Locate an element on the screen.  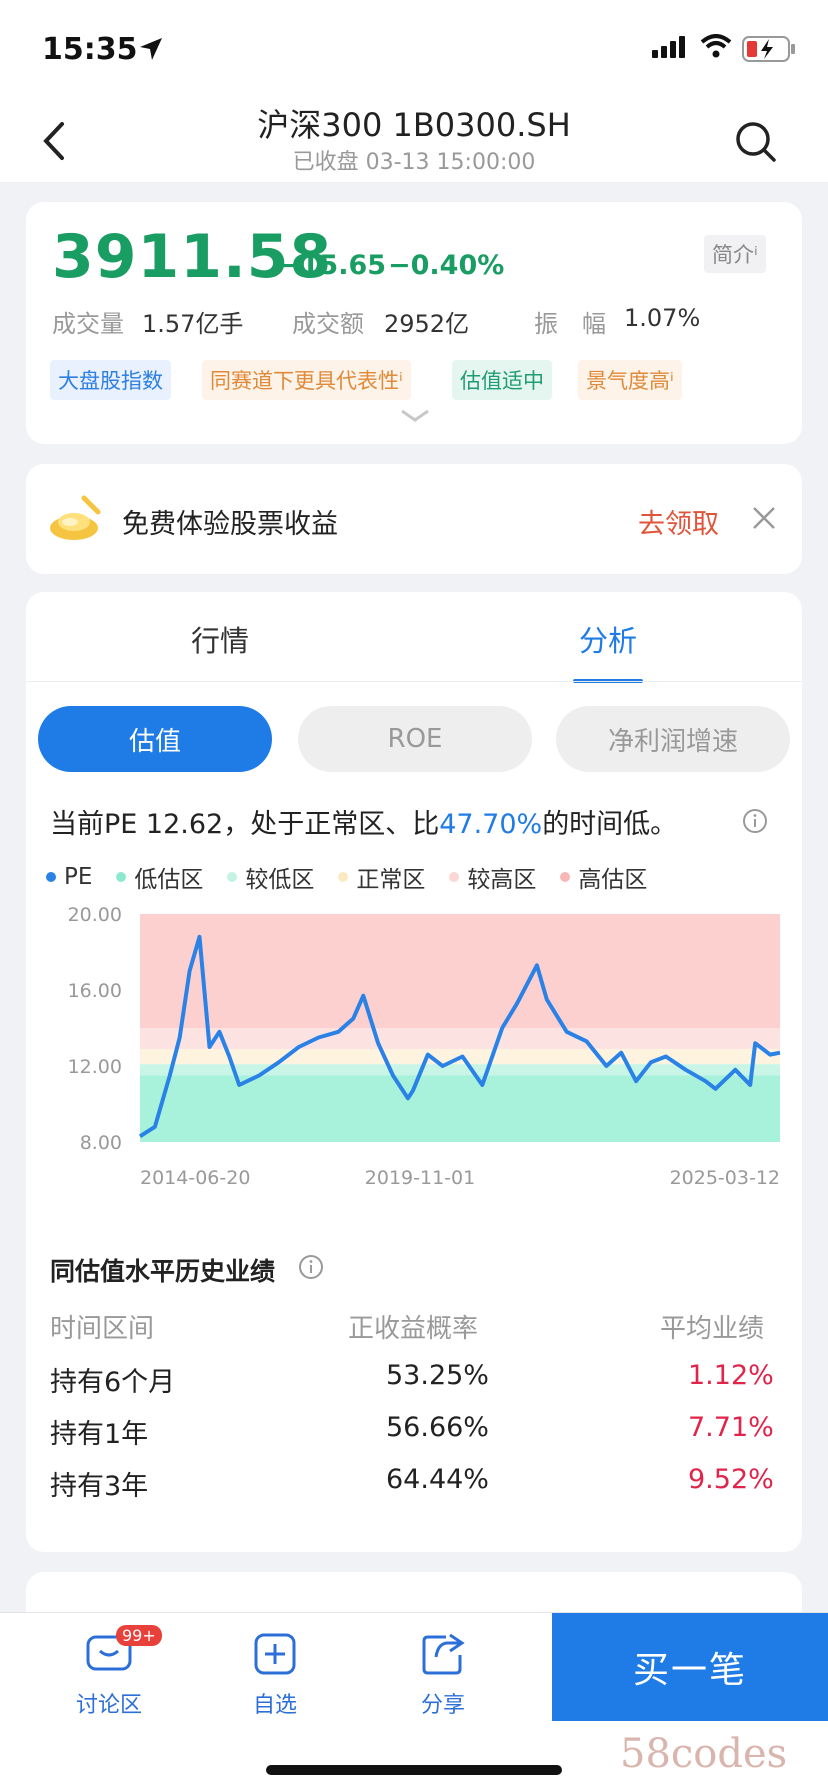
row-average: 1.12% is located at coordinates (731, 1375).